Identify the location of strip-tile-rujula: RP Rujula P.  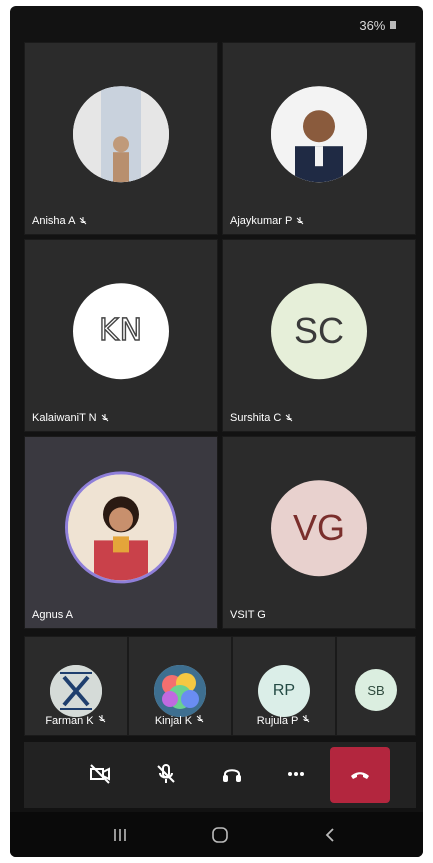
(284, 686).